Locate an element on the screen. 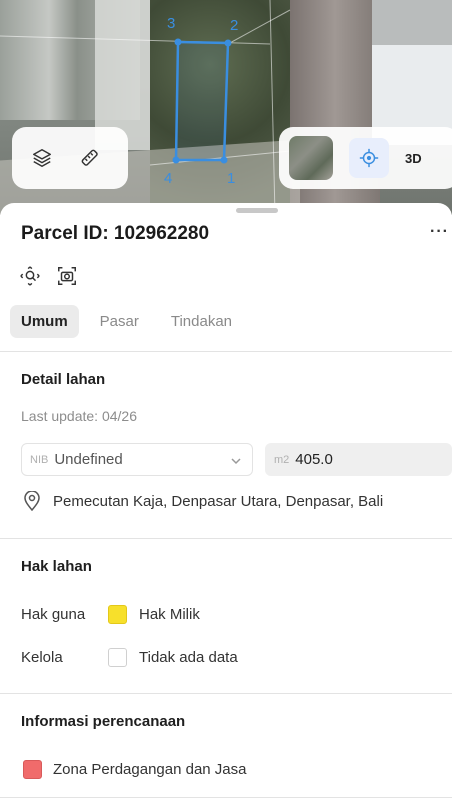  locate-button is located at coordinates (369, 158).